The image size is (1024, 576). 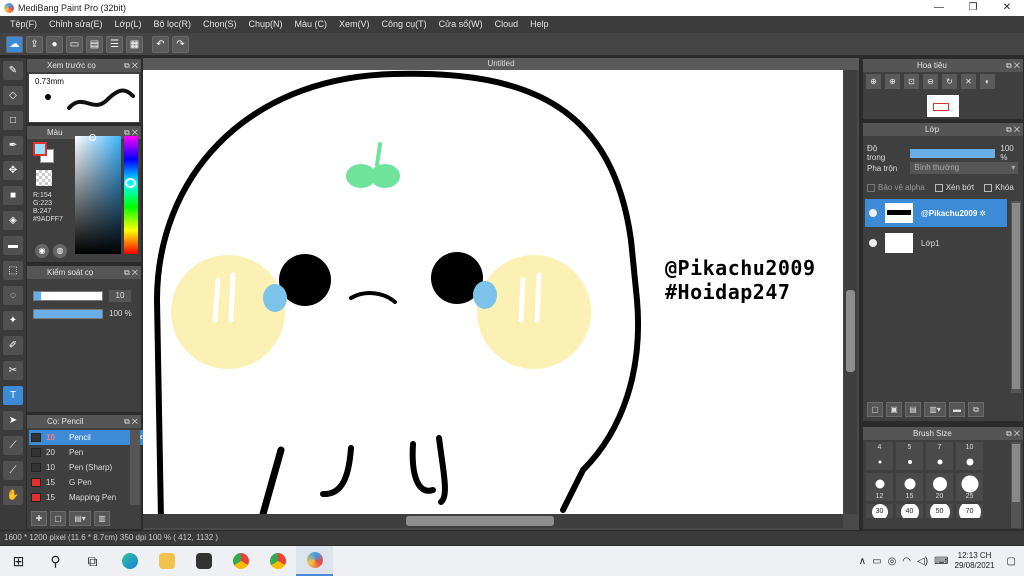 What do you see at coordinates (68, 314) in the screenshot?
I see `brush-opacity-slider` at bounding box center [68, 314].